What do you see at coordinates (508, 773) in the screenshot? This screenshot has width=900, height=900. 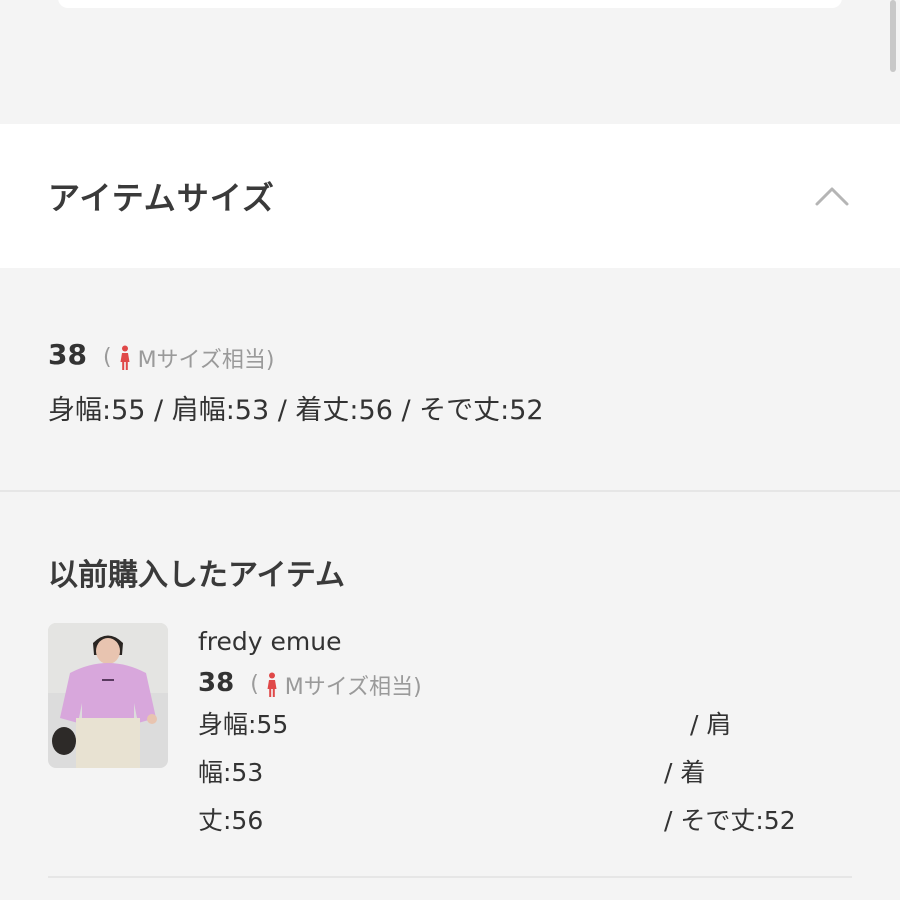 I see `measurement-row: 幅:53 / 着` at bounding box center [508, 773].